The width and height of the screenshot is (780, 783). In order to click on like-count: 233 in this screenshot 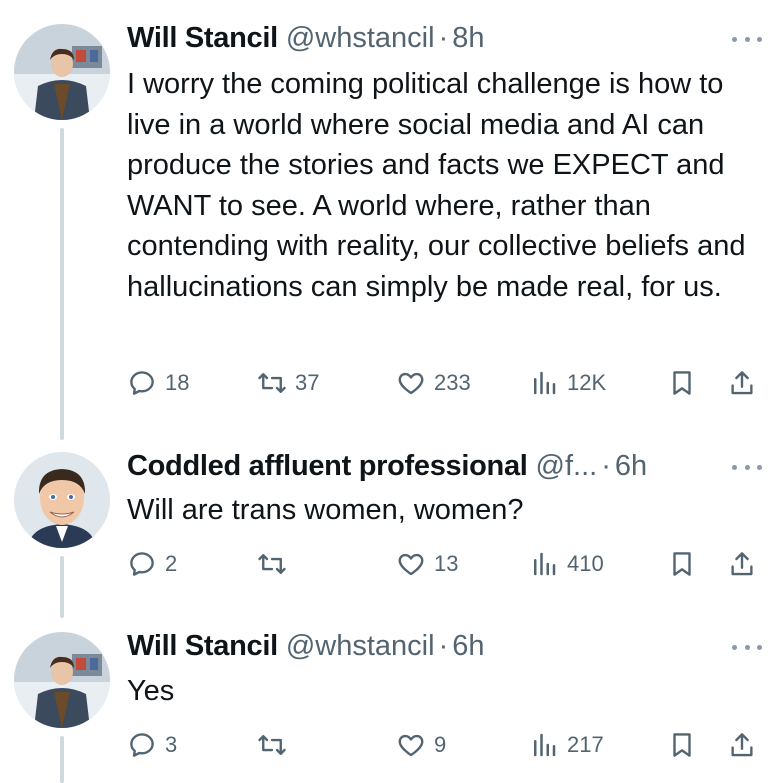, I will do `click(452, 382)`.